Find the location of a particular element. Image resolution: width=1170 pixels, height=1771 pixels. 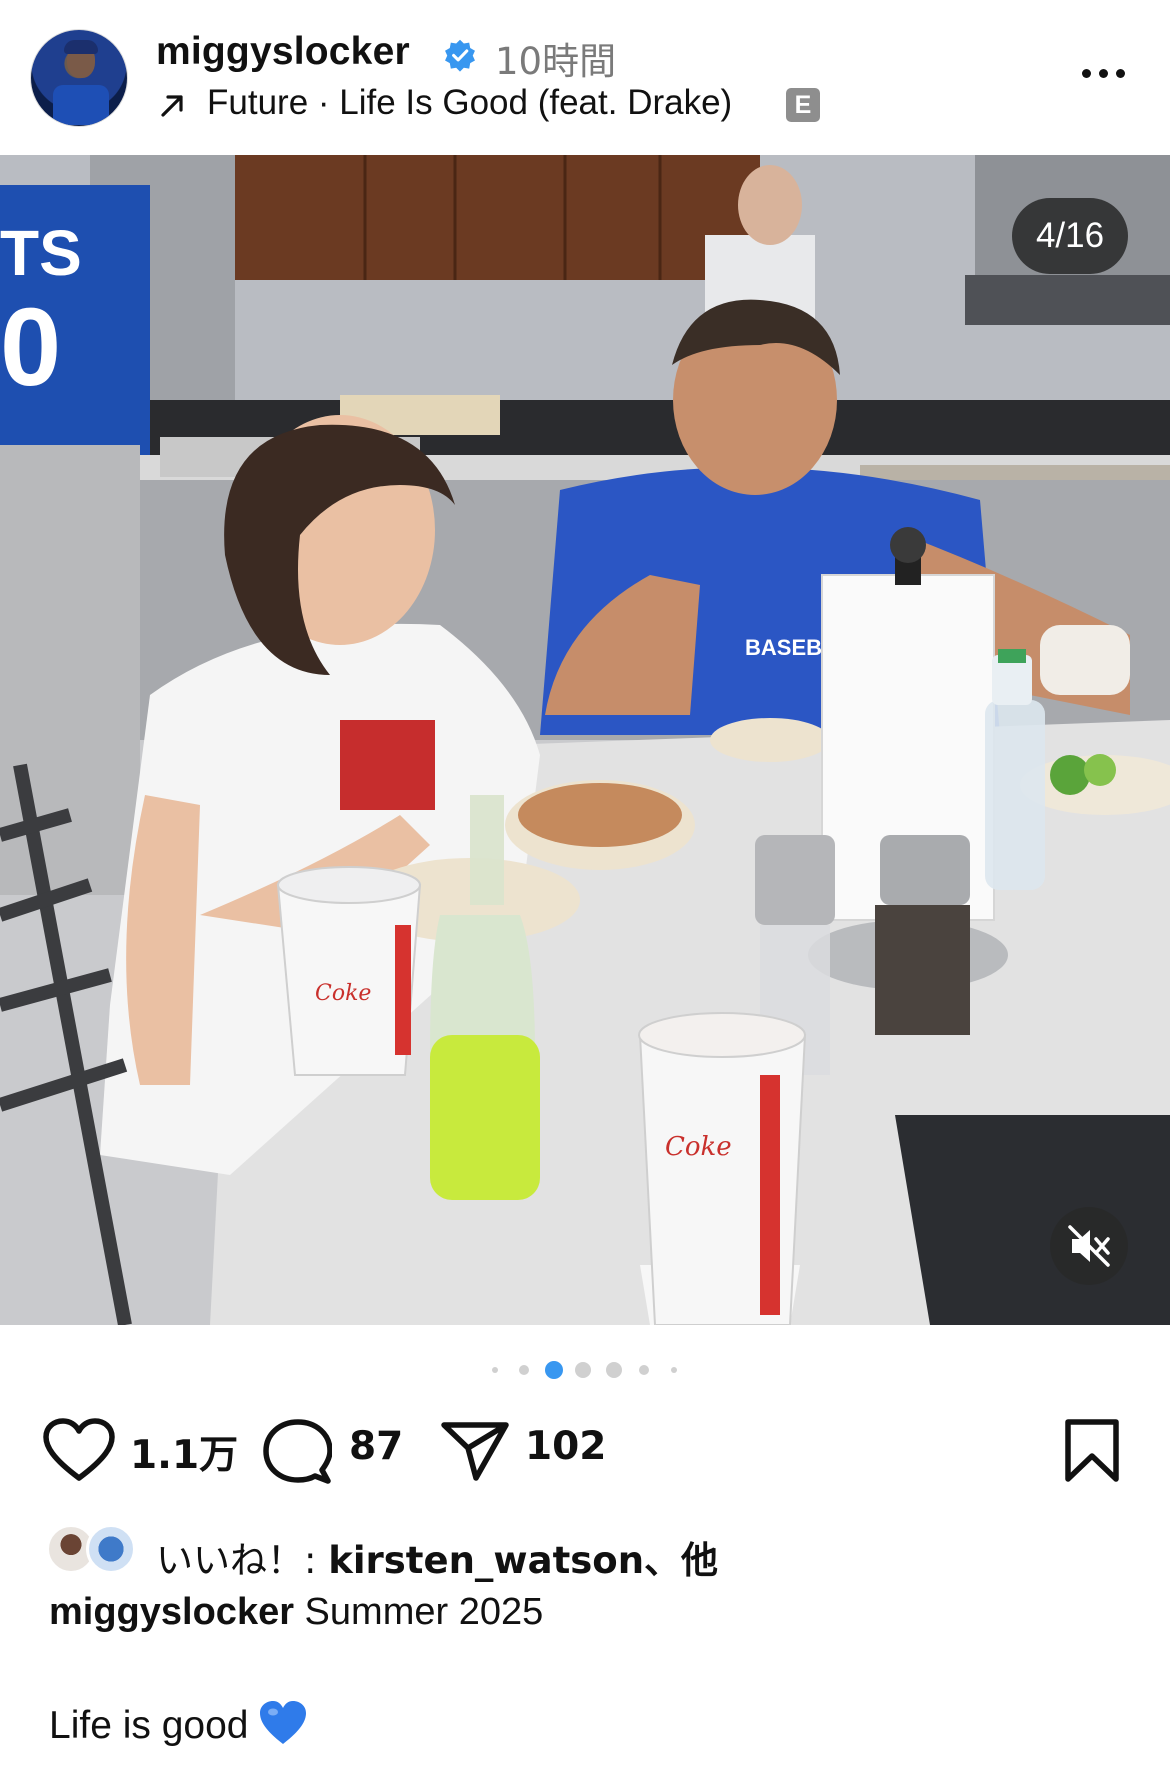

more-horizontal-icon is located at coordinates (1104, 73).